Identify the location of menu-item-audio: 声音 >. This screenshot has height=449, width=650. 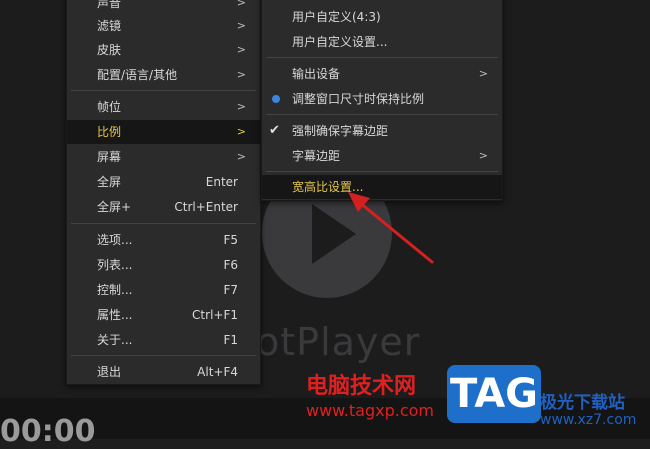
(163, 7).